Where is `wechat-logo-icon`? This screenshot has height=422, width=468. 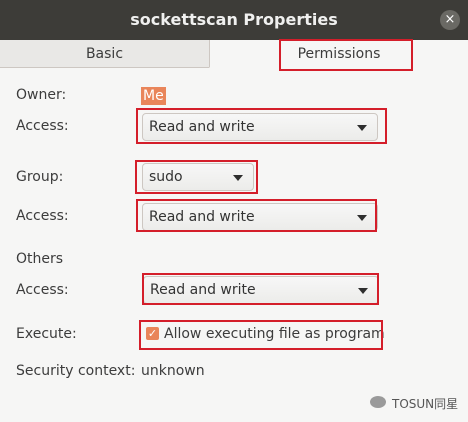 wechat-logo-icon is located at coordinates (378, 402).